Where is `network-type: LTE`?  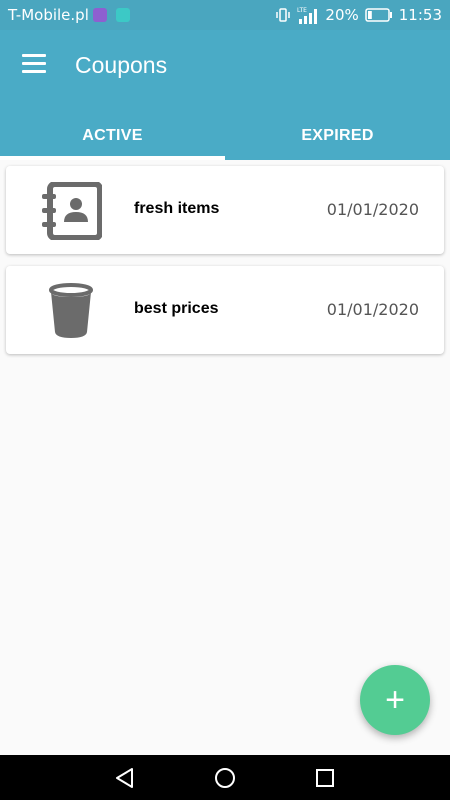
network-type: LTE is located at coordinates (302, 10).